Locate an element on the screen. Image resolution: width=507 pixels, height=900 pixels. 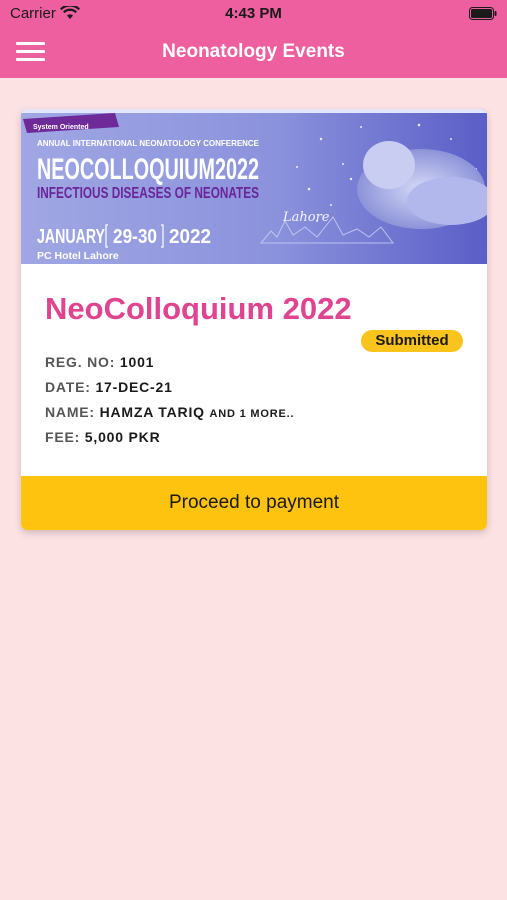
app-header: Carrier 4:43 PM Neonatology Events is located at coordinates (253, 39).